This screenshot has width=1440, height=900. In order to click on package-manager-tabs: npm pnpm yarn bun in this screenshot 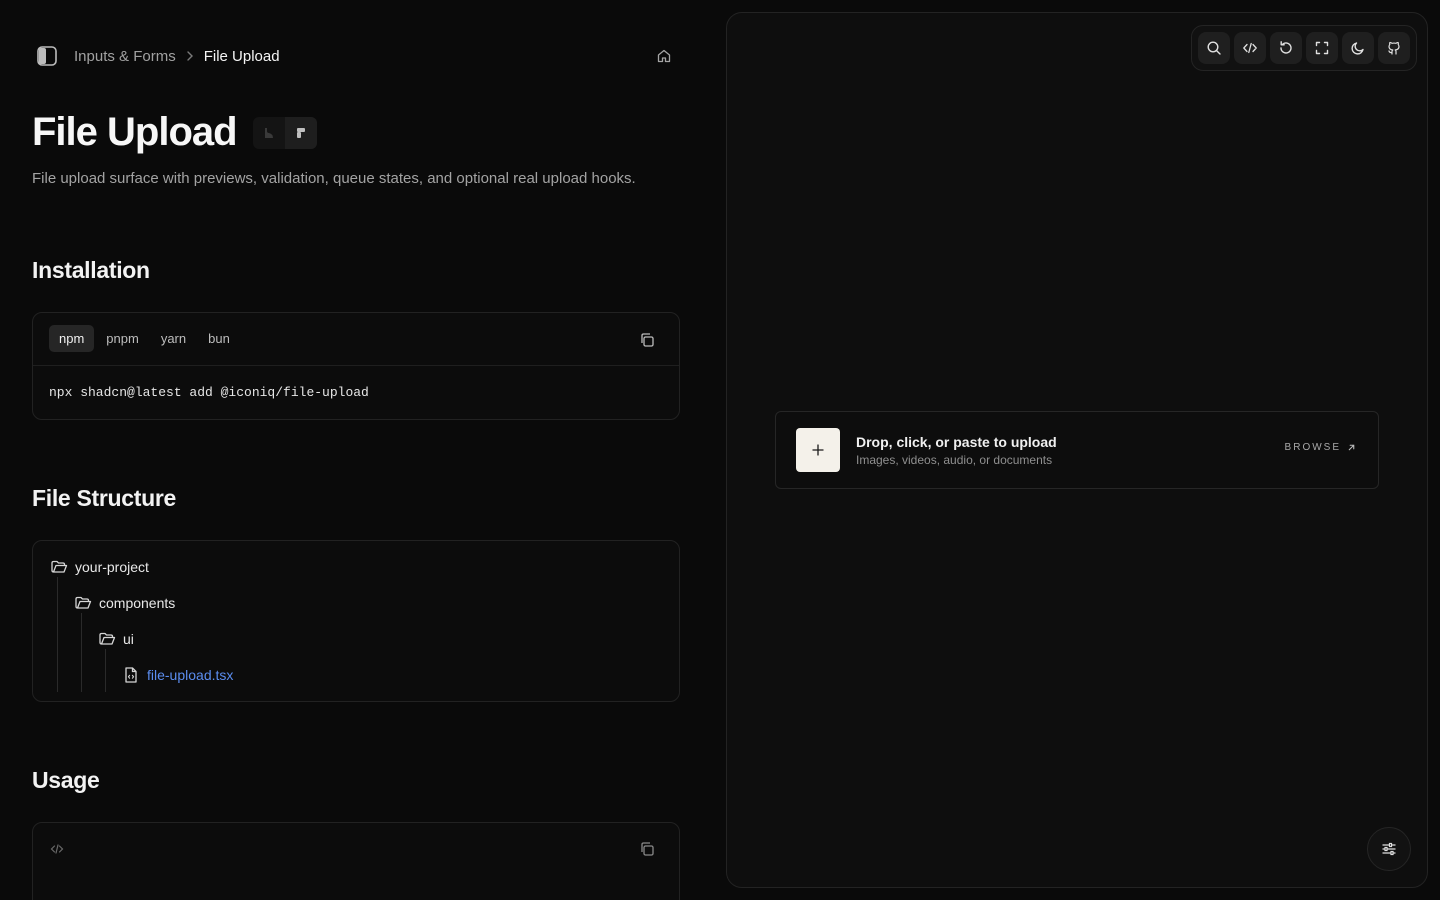, I will do `click(144, 338)`.